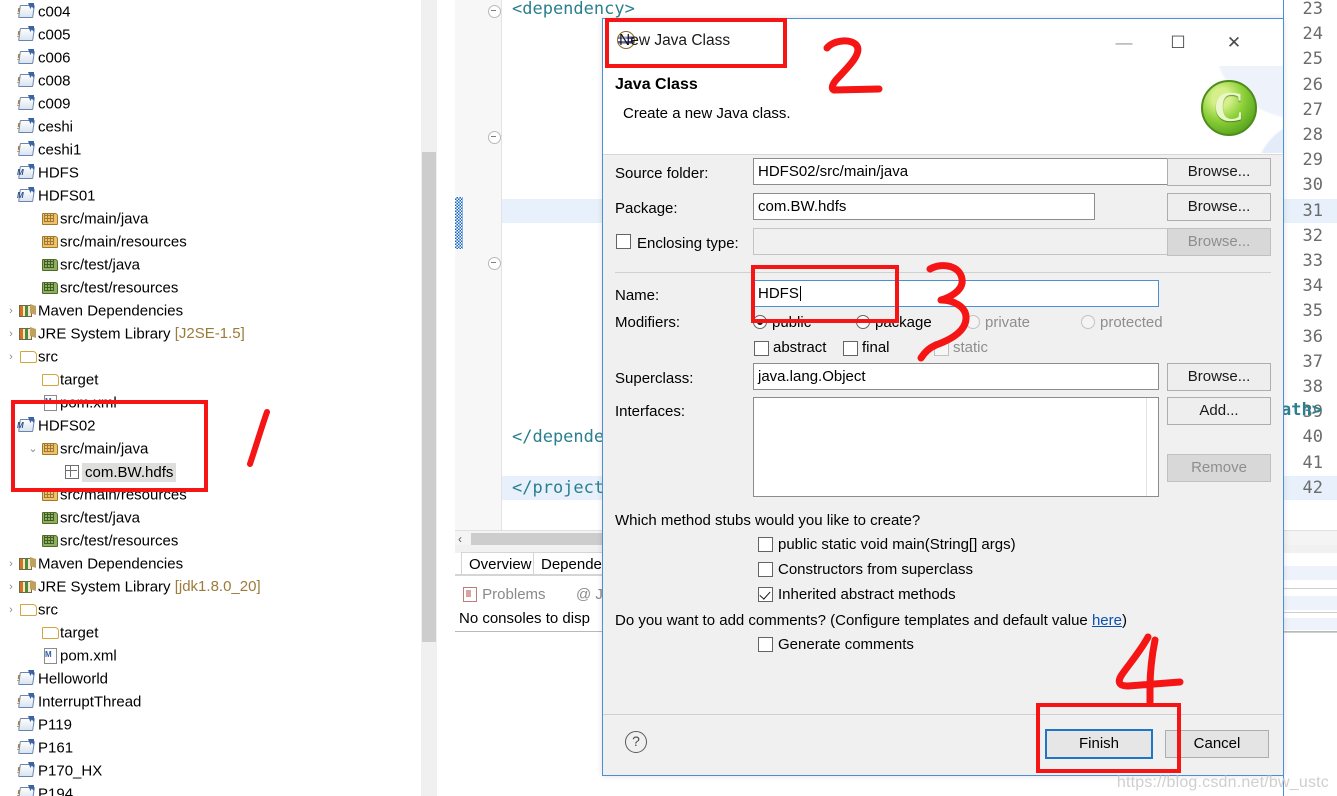 Image resolution: width=1337 pixels, height=796 pixels. Describe the element at coordinates (961, 241) in the screenshot. I see `enclosing-type-input` at that location.